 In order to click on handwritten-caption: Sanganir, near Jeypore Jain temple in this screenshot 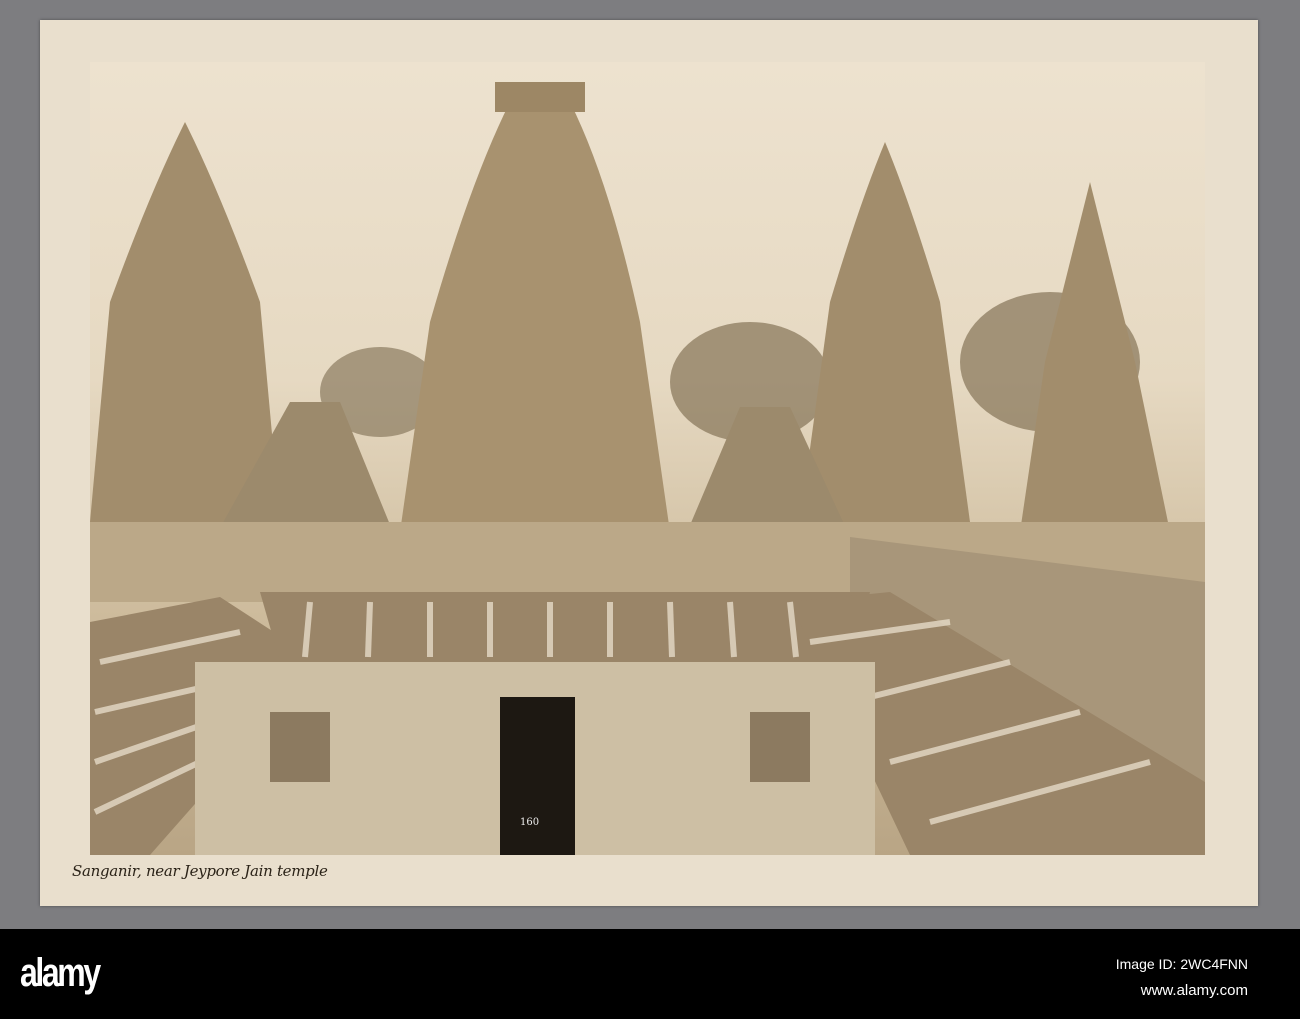, I will do `click(200, 871)`.